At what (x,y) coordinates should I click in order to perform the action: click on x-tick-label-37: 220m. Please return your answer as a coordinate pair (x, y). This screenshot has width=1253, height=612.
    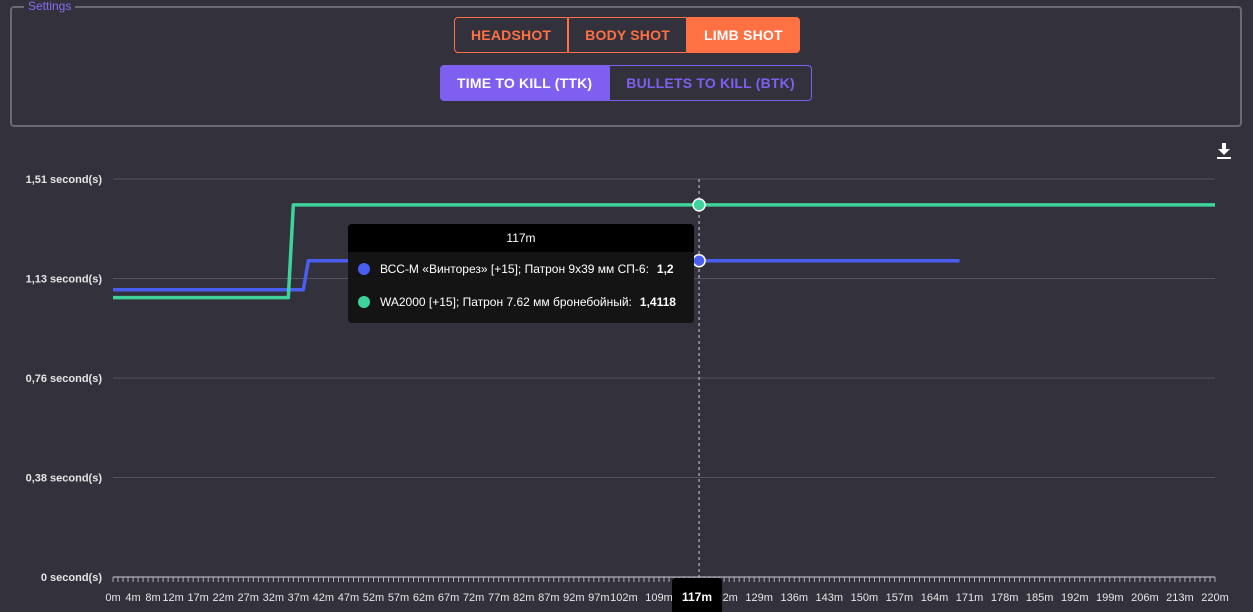
    Looking at the image, I should click on (1215, 598).